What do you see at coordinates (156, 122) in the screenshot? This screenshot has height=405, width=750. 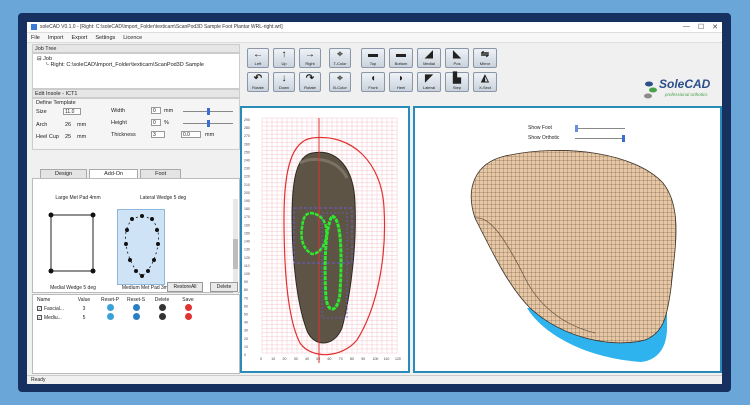 I see `height-input: 0` at bounding box center [156, 122].